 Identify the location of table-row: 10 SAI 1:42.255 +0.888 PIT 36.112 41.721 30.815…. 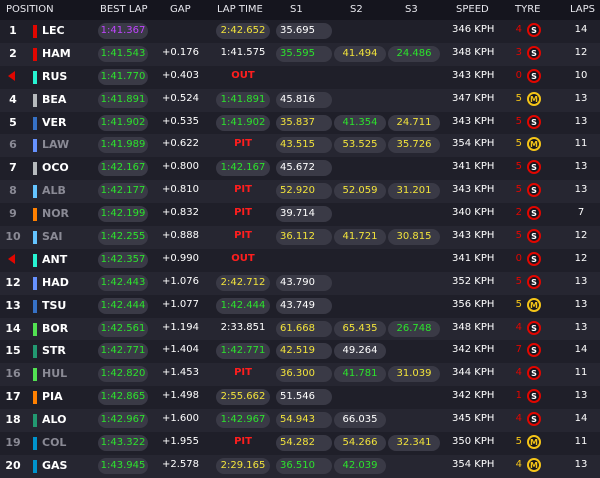
(300, 237).